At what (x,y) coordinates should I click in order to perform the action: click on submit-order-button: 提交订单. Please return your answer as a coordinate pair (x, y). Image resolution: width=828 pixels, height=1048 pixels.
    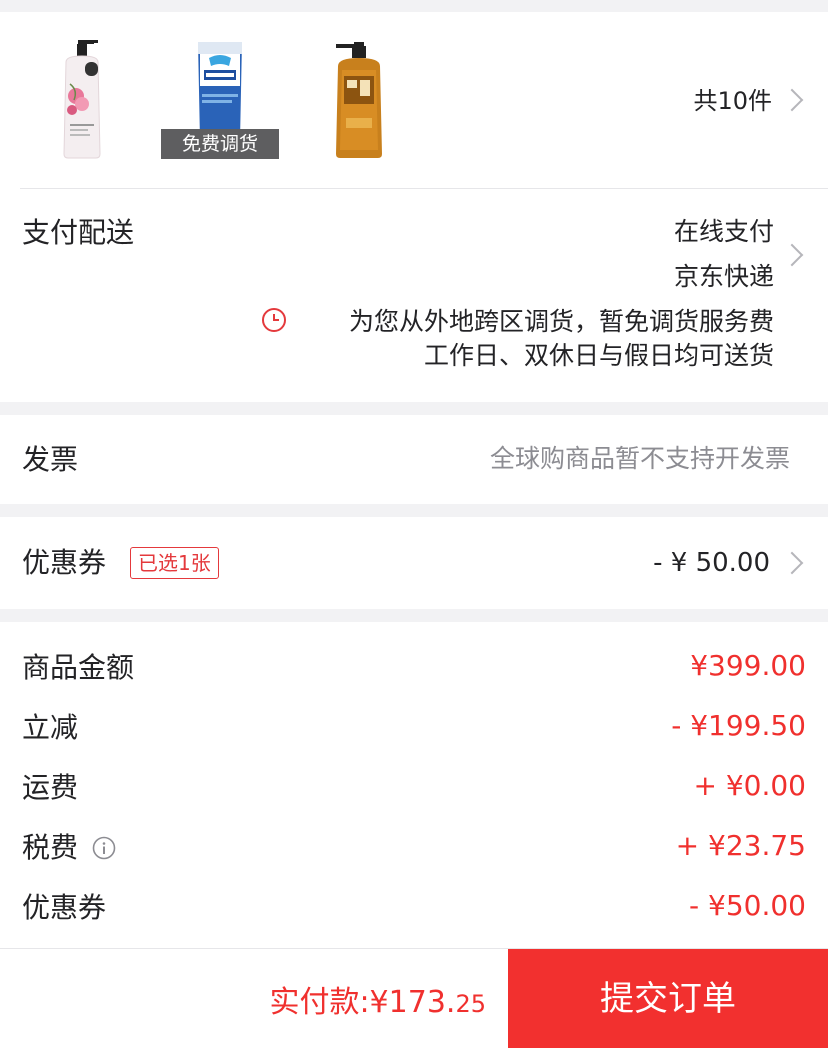
    Looking at the image, I should click on (668, 998).